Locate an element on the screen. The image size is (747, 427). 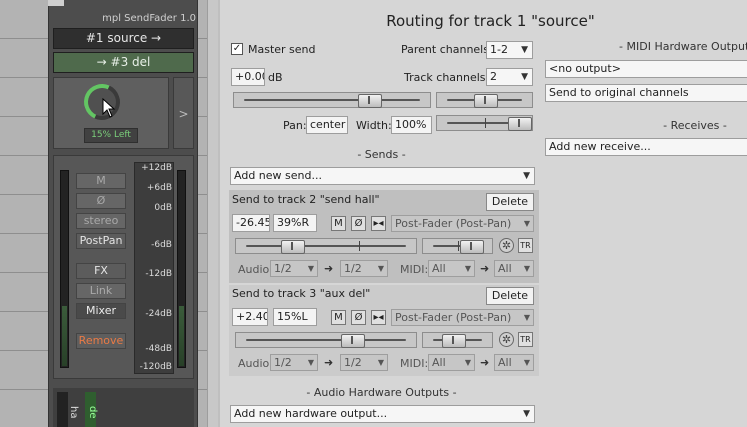
send-volume-input: -26.45 is located at coordinates (251, 223).